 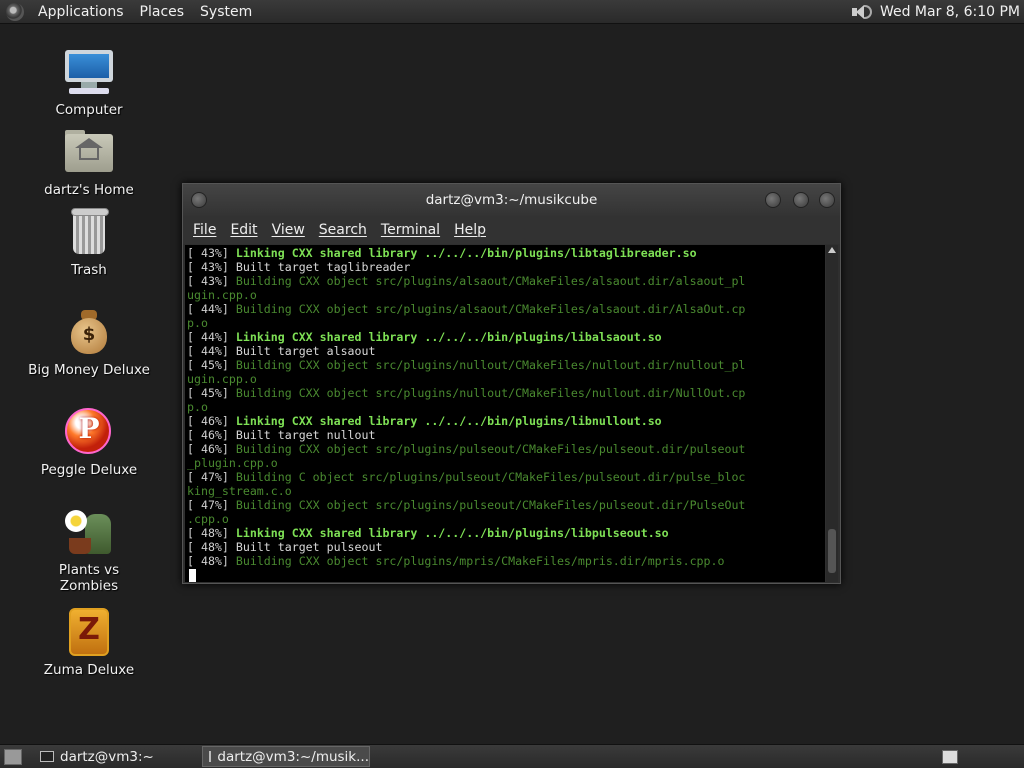 What do you see at coordinates (15, 11) in the screenshot?
I see `distro-logo-icon` at bounding box center [15, 11].